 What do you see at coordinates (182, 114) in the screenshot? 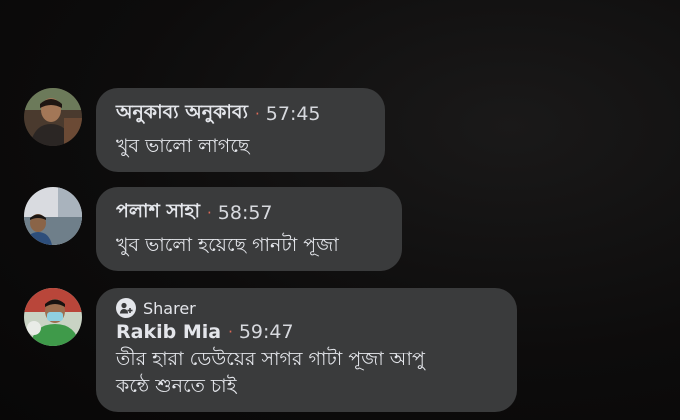
I see `comment-author: অনুকাব্য অনুকাব্য` at bounding box center [182, 114].